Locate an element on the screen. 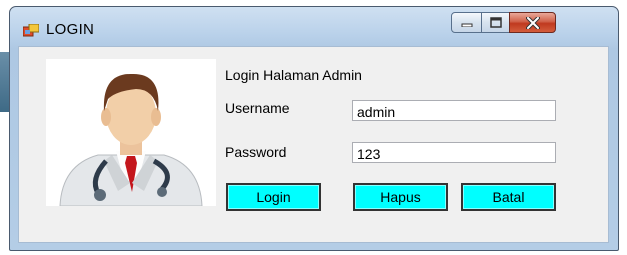 The image size is (627, 255). maximize-button is located at coordinates (495, 22).